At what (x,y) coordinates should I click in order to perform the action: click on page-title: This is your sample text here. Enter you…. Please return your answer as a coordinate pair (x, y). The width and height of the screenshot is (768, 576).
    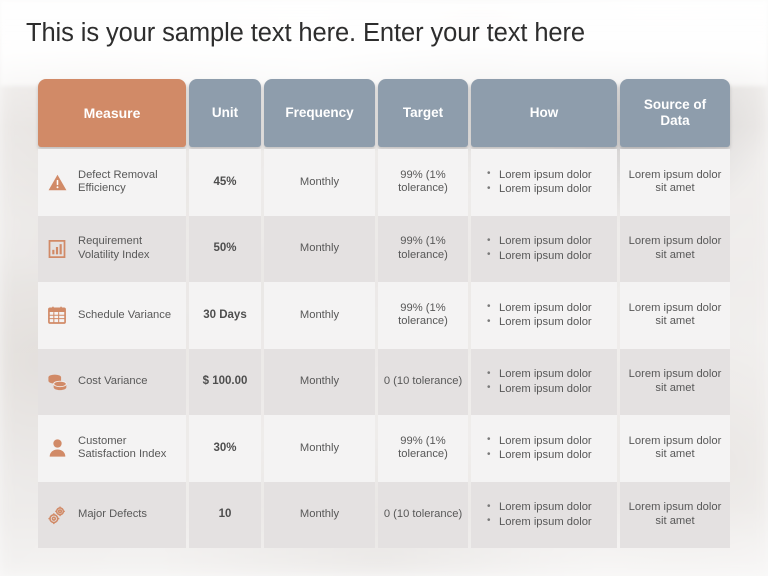
    Looking at the image, I should click on (305, 33).